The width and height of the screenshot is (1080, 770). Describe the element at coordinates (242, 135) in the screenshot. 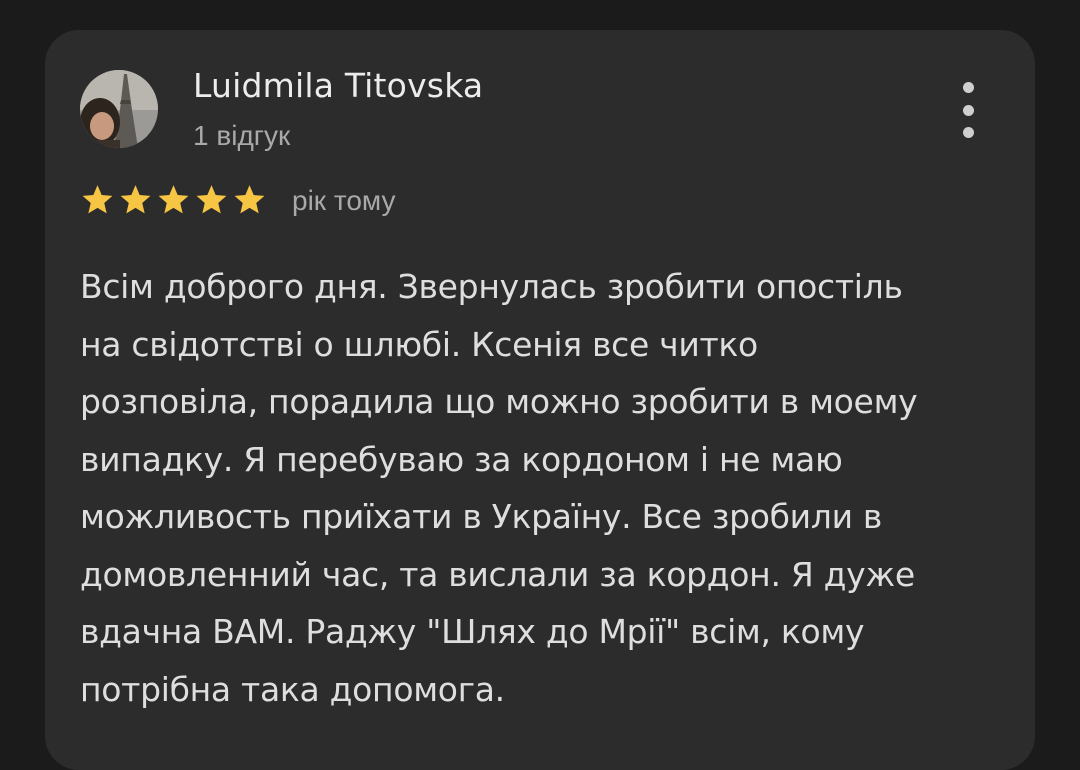

I see `author-review-count: 1 відгук` at that location.